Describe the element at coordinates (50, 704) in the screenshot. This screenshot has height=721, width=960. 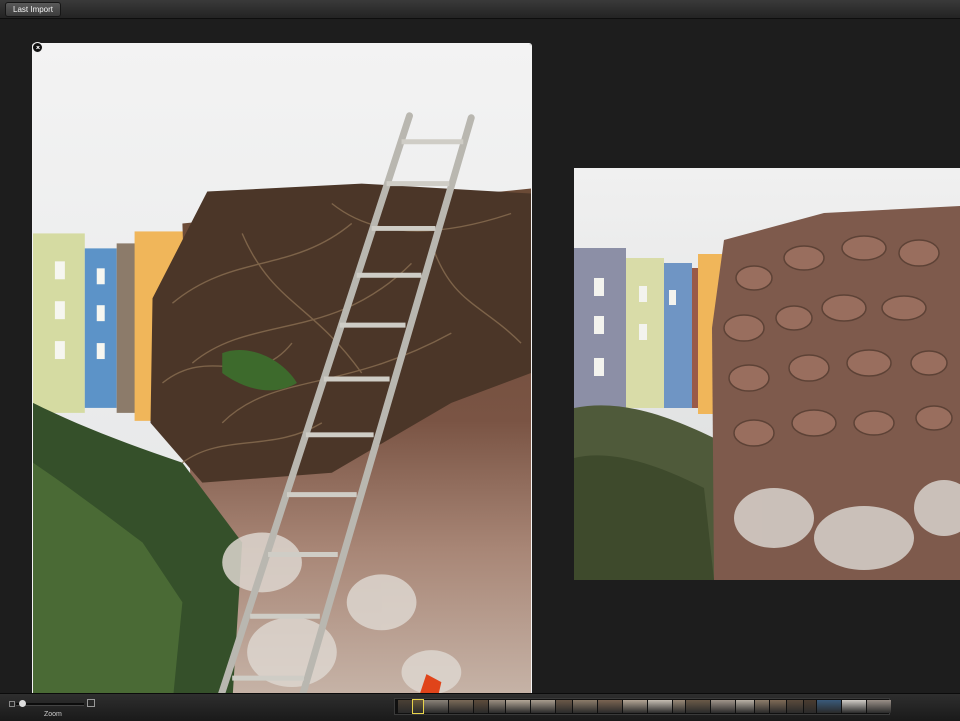
I see `zoom-slider` at that location.